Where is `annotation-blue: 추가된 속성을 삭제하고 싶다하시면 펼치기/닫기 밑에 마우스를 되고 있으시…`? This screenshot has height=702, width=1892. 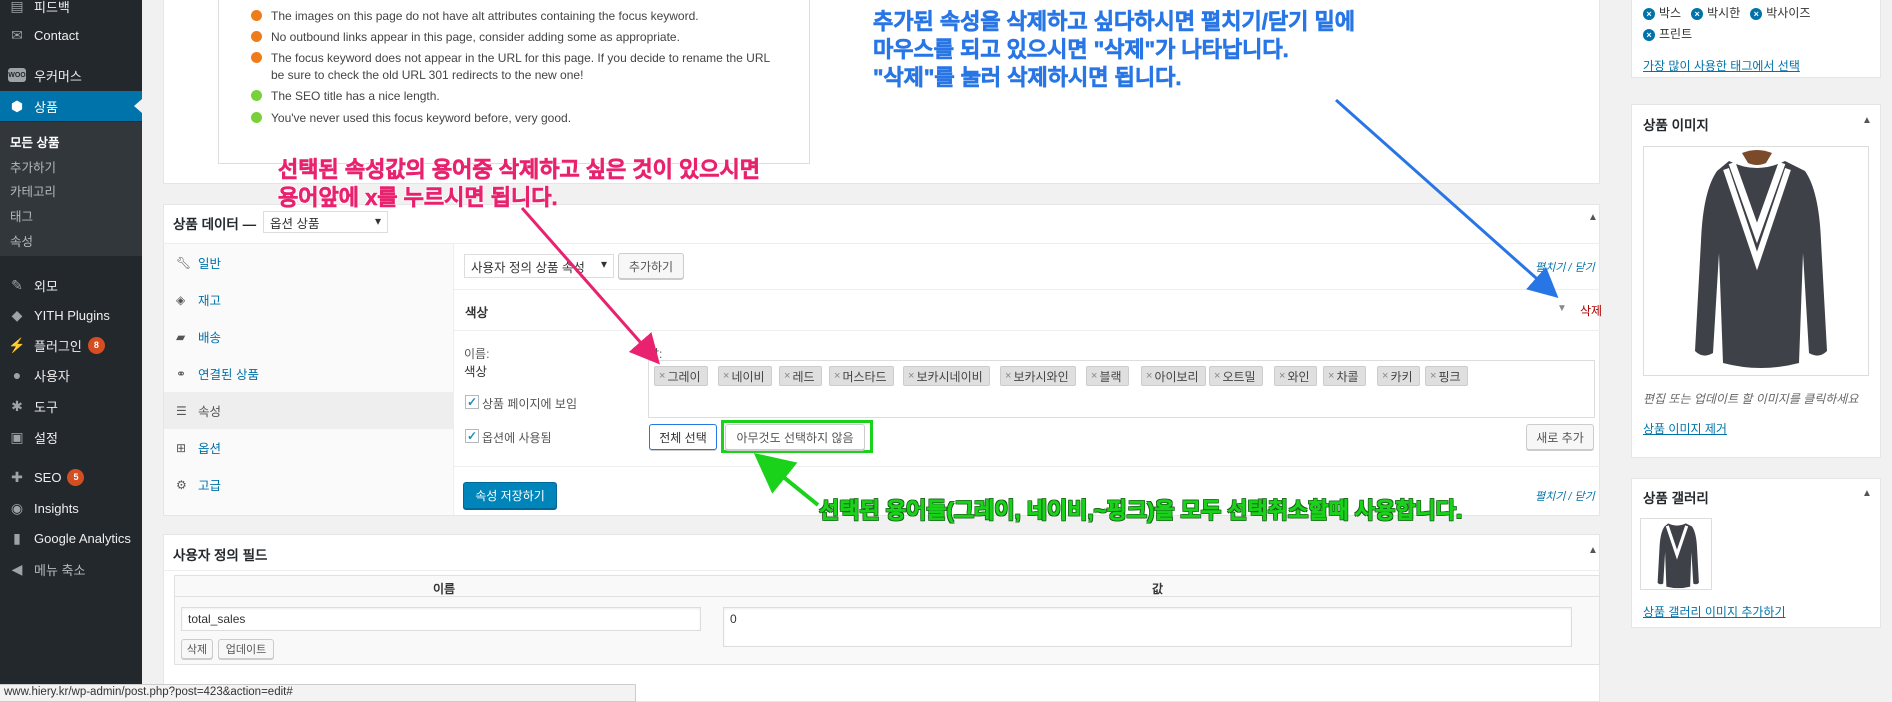 annotation-blue: 추가된 속성을 삭제하고 싶다하시면 펼치기/닫기 밑에 마우스를 되고 있으시… is located at coordinates (1114, 50).